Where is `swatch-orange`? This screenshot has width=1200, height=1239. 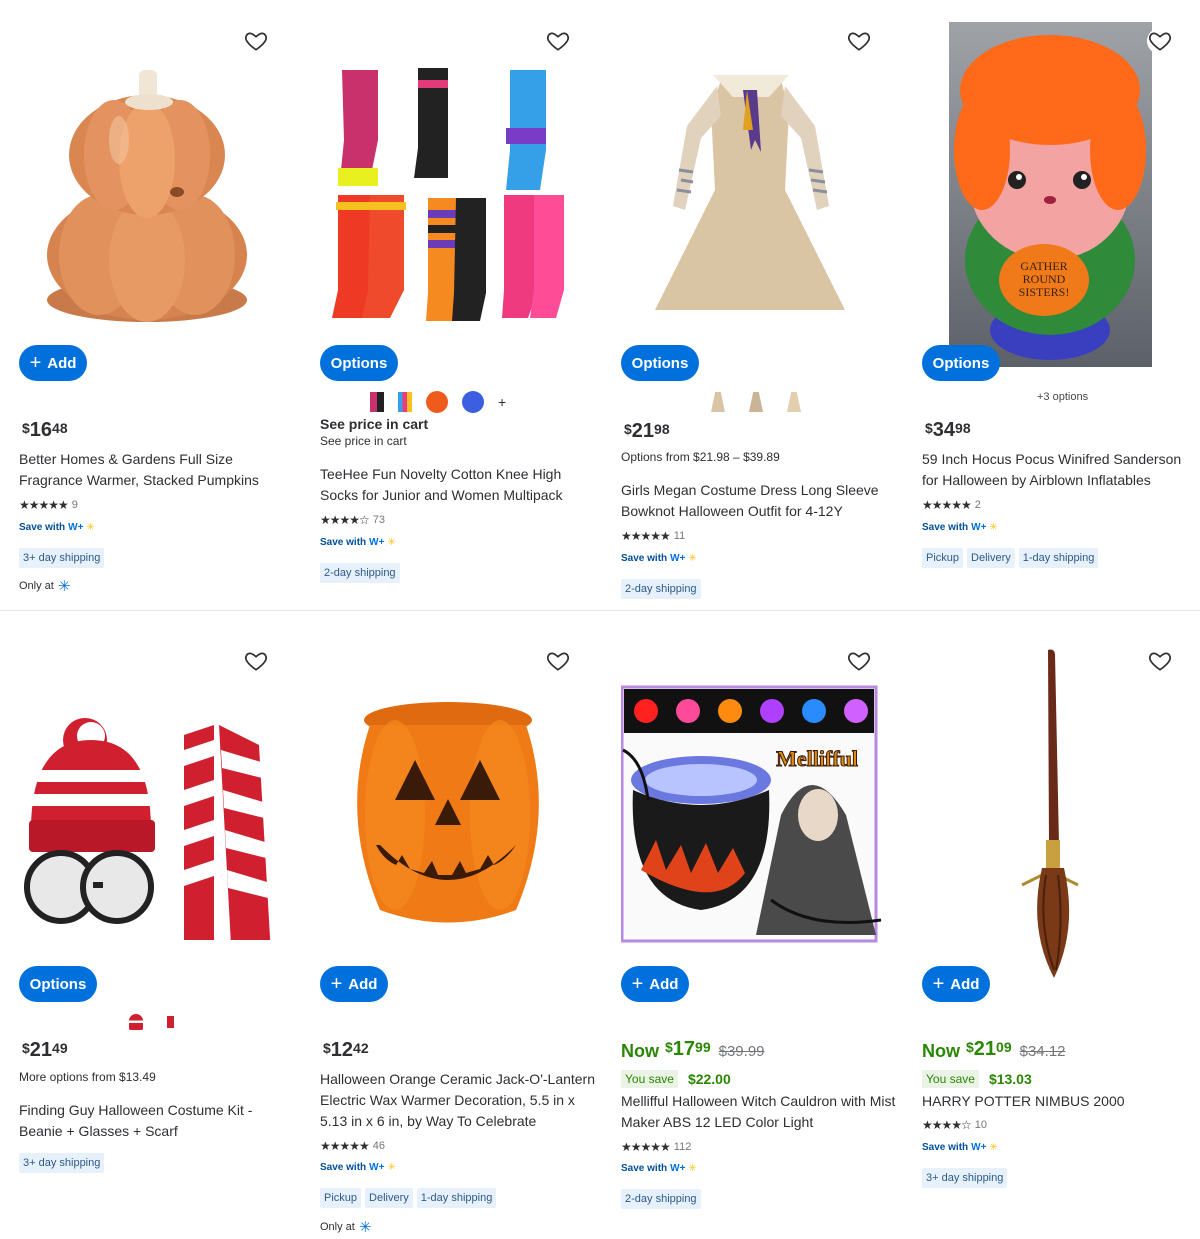 swatch-orange is located at coordinates (437, 402).